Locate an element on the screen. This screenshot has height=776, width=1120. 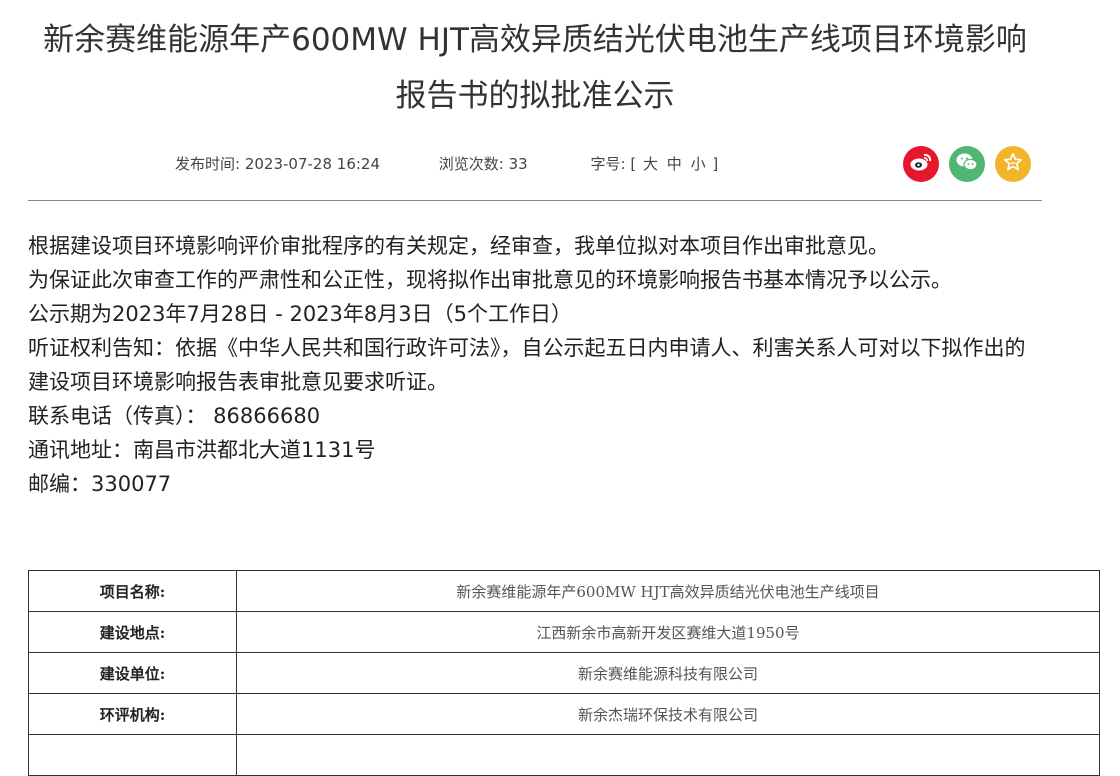
construction-unit-label: 建设单位: is located at coordinates (132, 673).